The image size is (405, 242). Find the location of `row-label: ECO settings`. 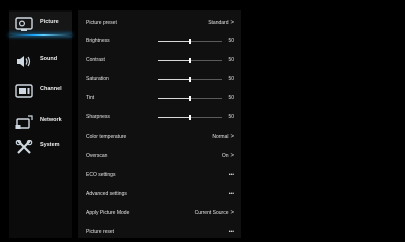

row-label: ECO settings is located at coordinates (101, 175).